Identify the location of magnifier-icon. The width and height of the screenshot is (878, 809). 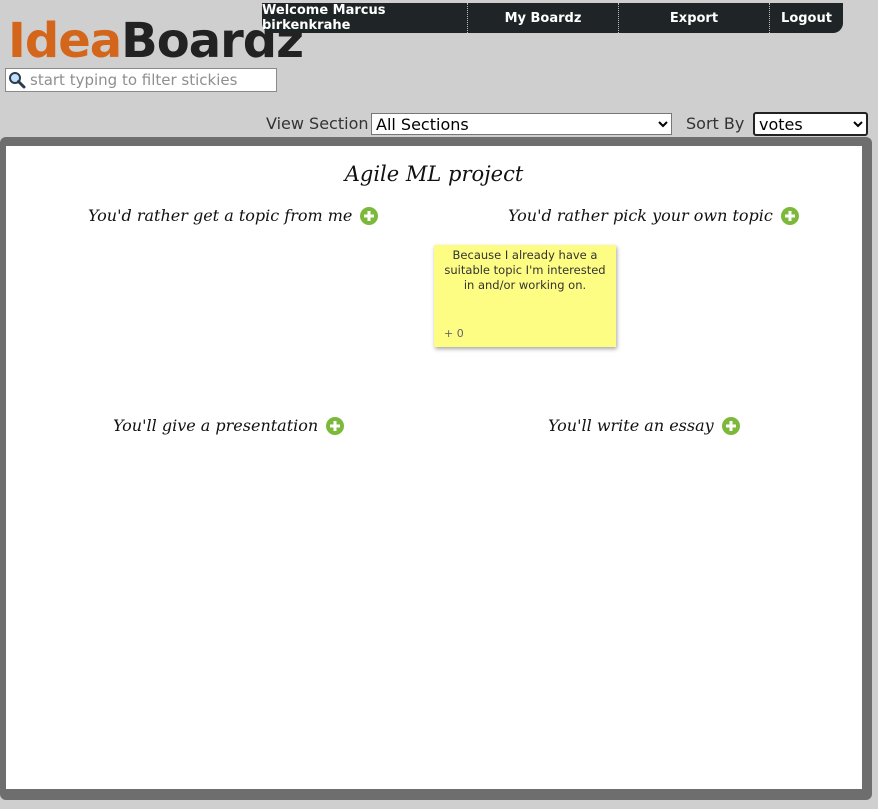
(17, 80).